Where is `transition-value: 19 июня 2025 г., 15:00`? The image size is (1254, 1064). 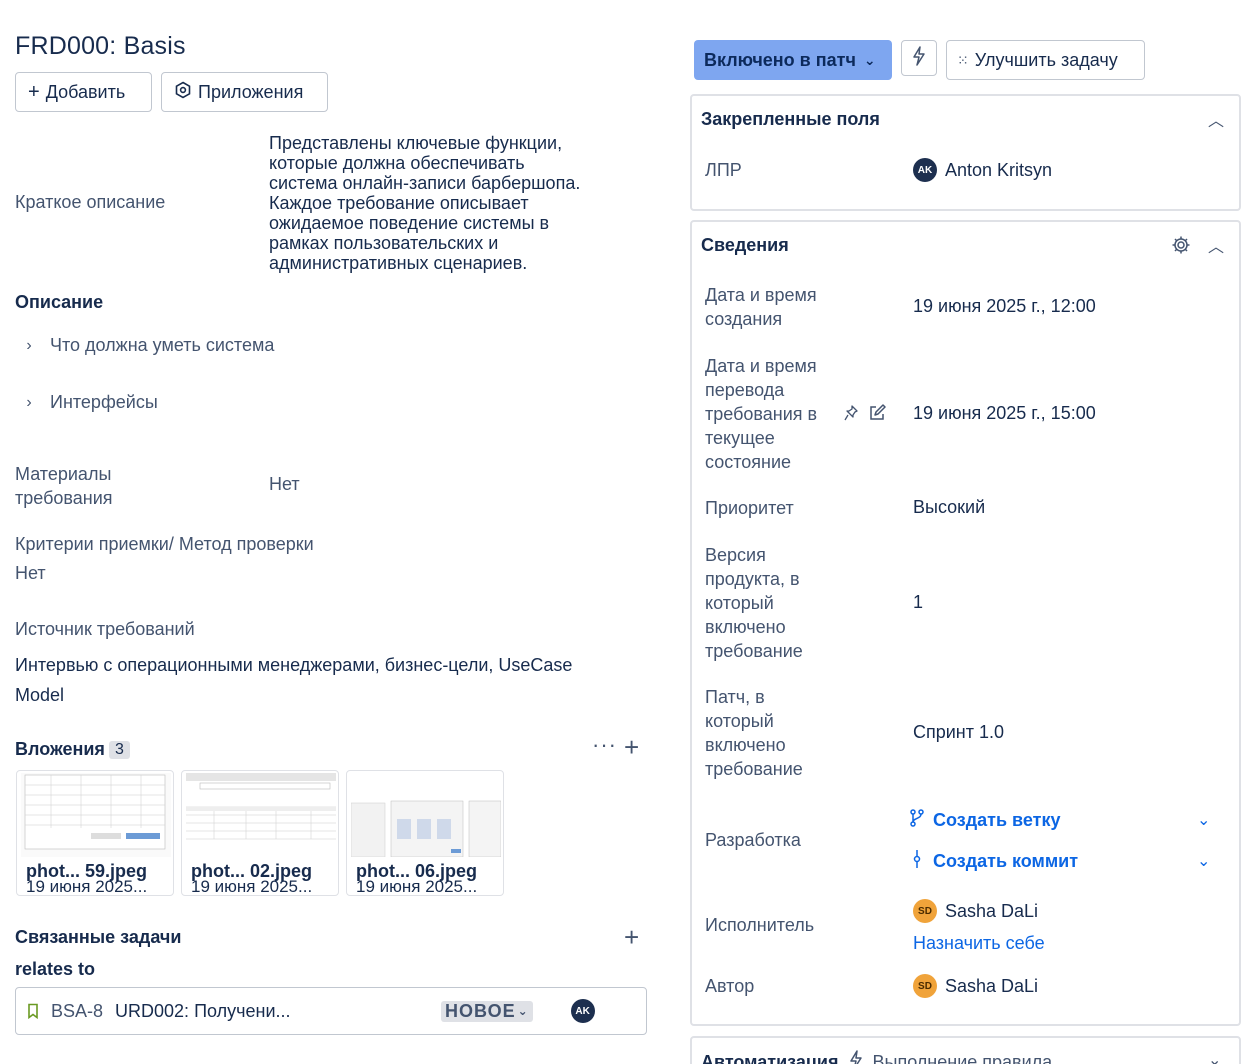 transition-value: 19 июня 2025 г., 15:00 is located at coordinates (1004, 413).